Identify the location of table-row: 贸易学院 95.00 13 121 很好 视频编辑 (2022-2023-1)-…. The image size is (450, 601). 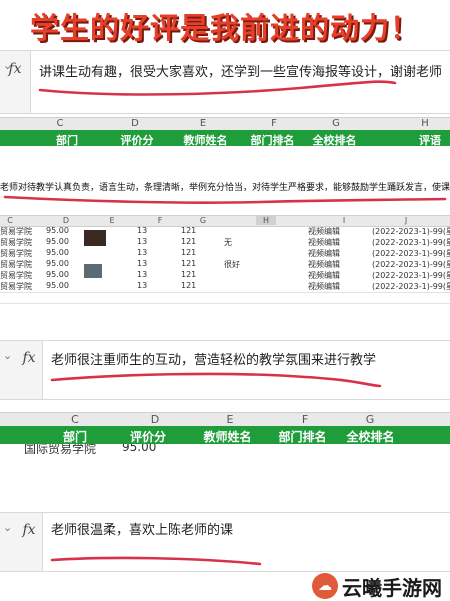
(225, 264).